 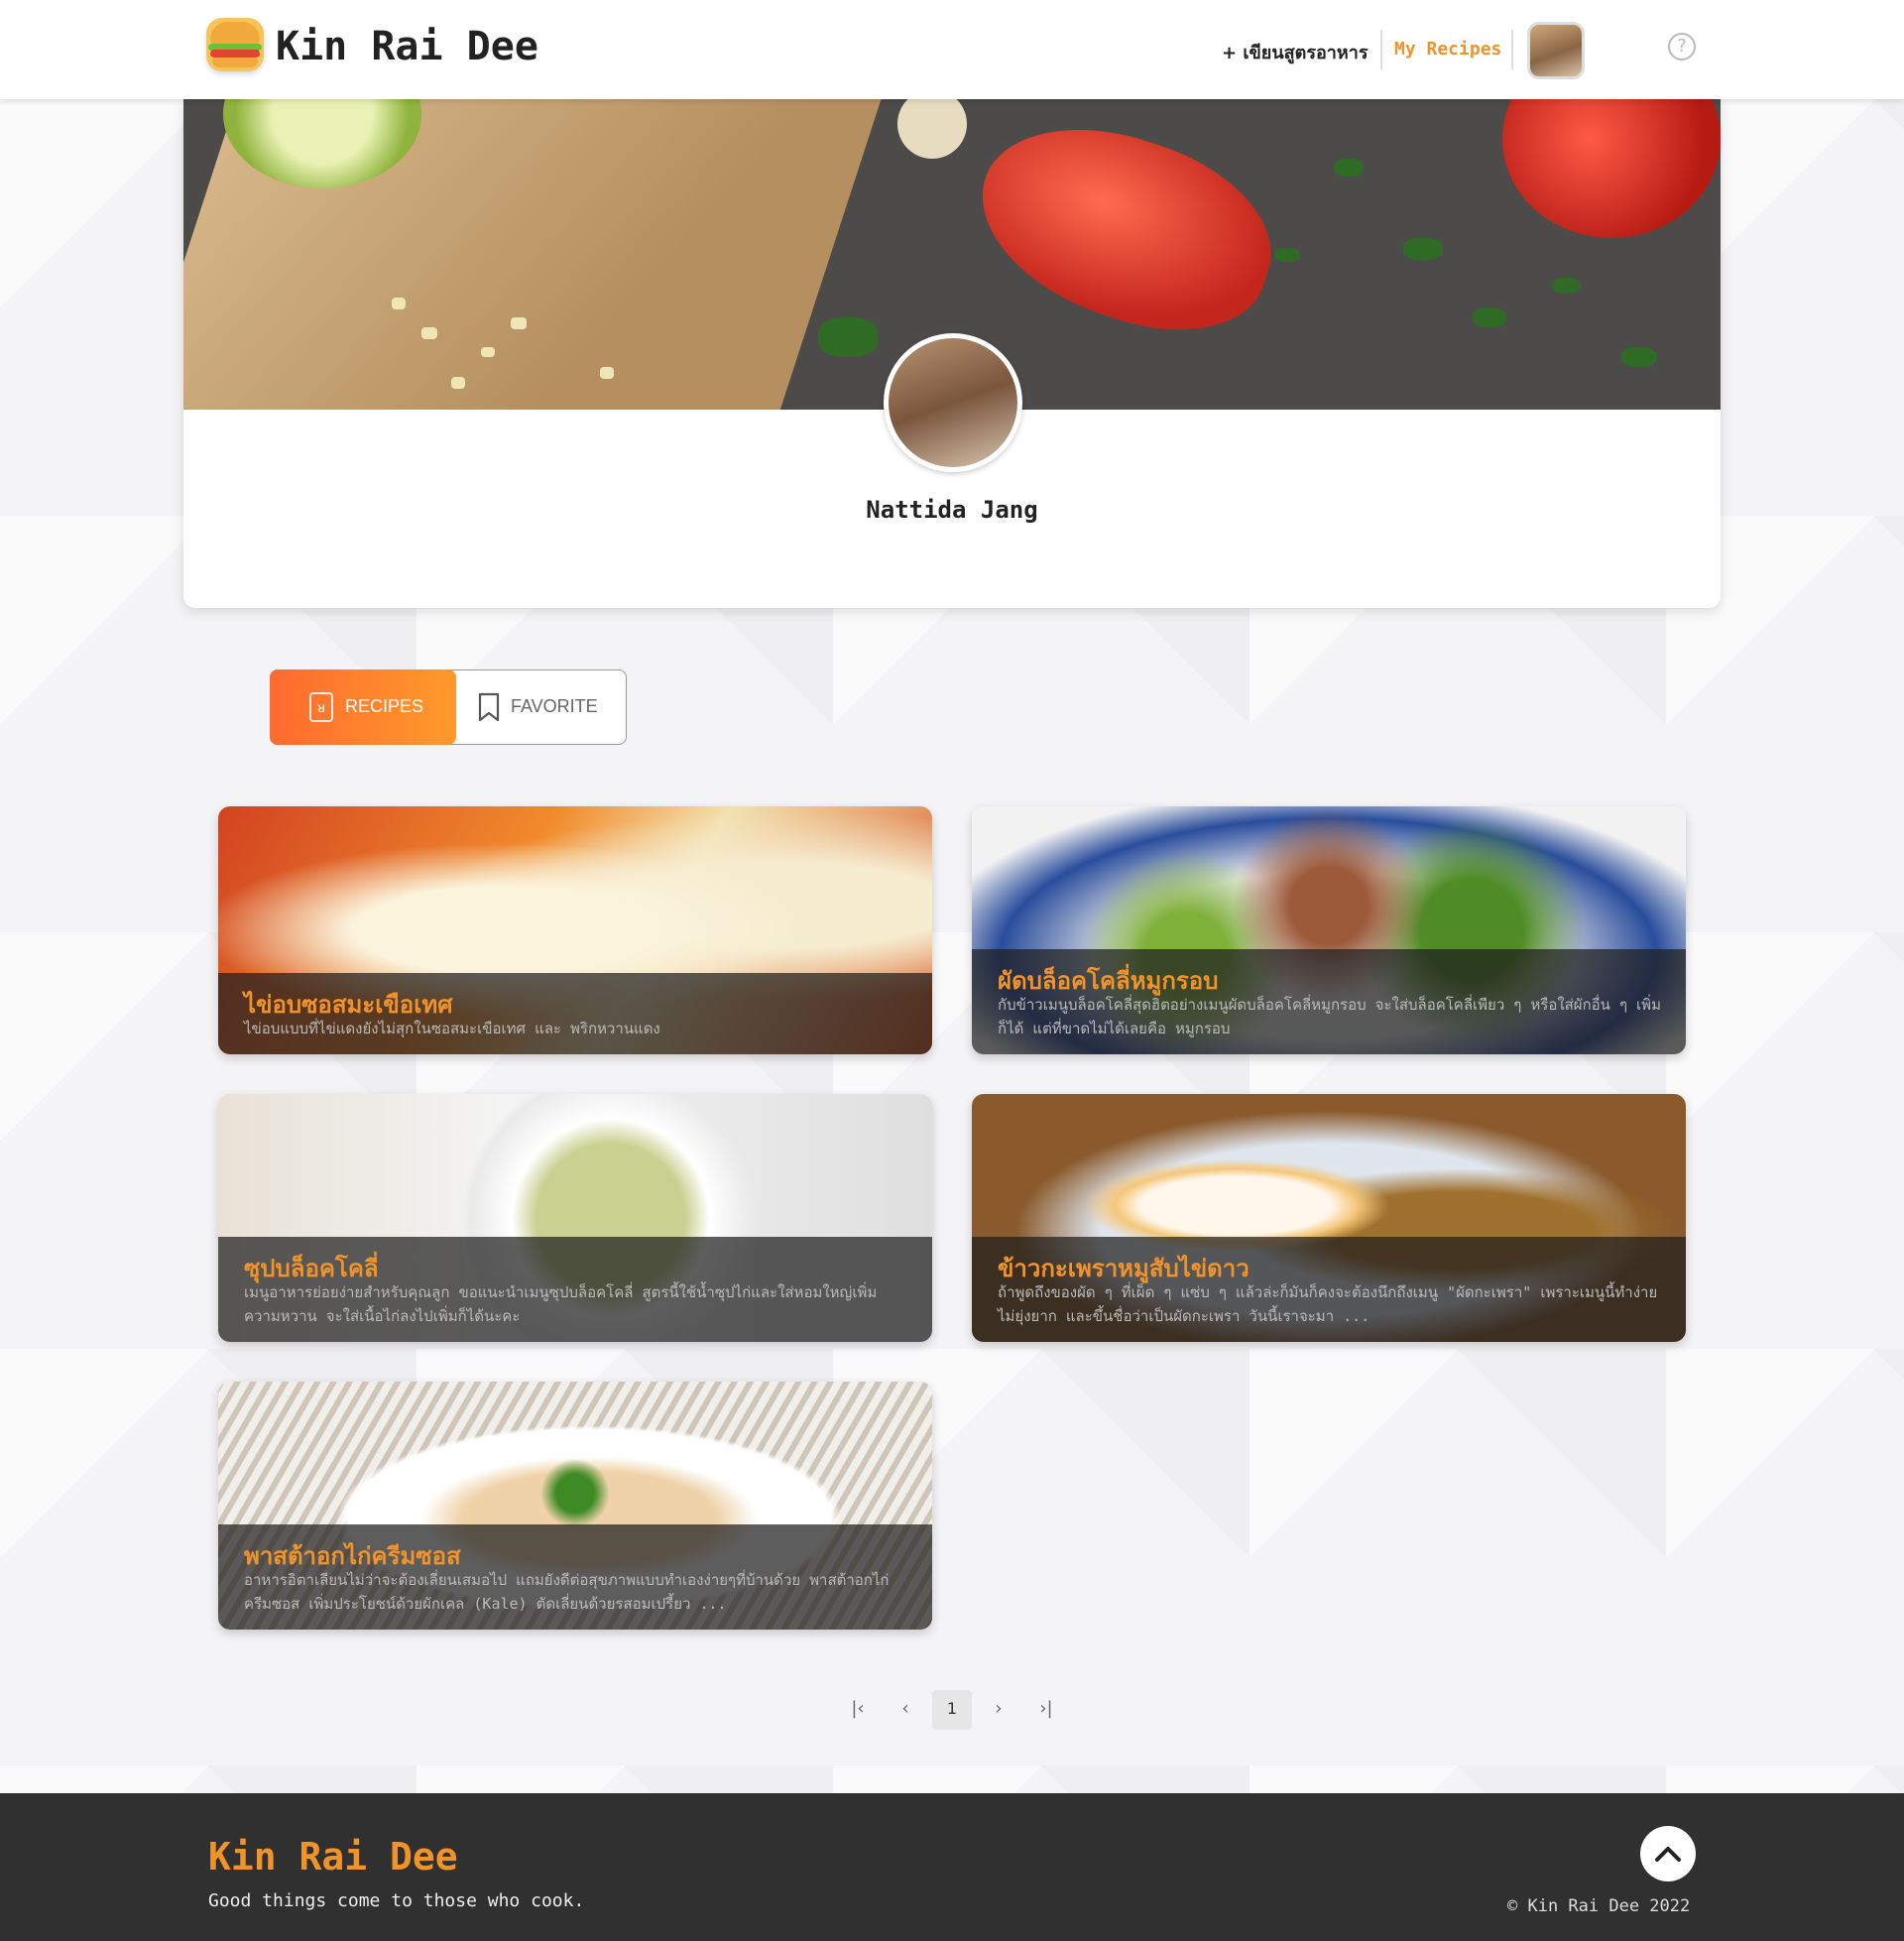 I want to click on scroll-to-top-button, so click(x=1668, y=1853).